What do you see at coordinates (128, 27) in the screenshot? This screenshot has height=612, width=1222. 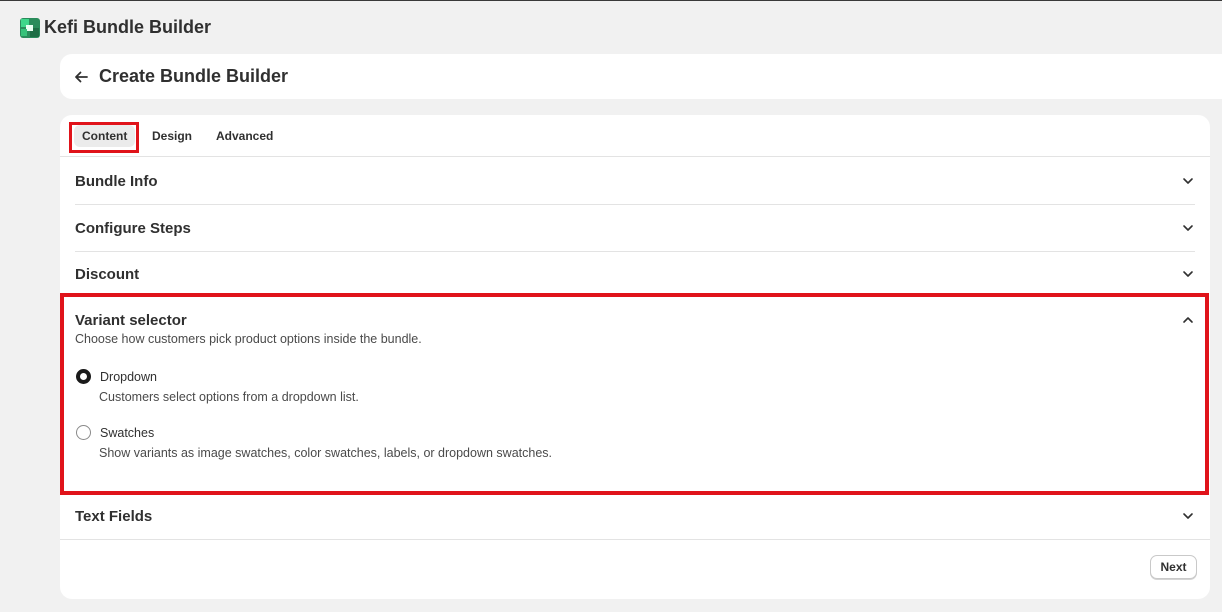 I see `app-title: Kefi Bundle Builder` at bounding box center [128, 27].